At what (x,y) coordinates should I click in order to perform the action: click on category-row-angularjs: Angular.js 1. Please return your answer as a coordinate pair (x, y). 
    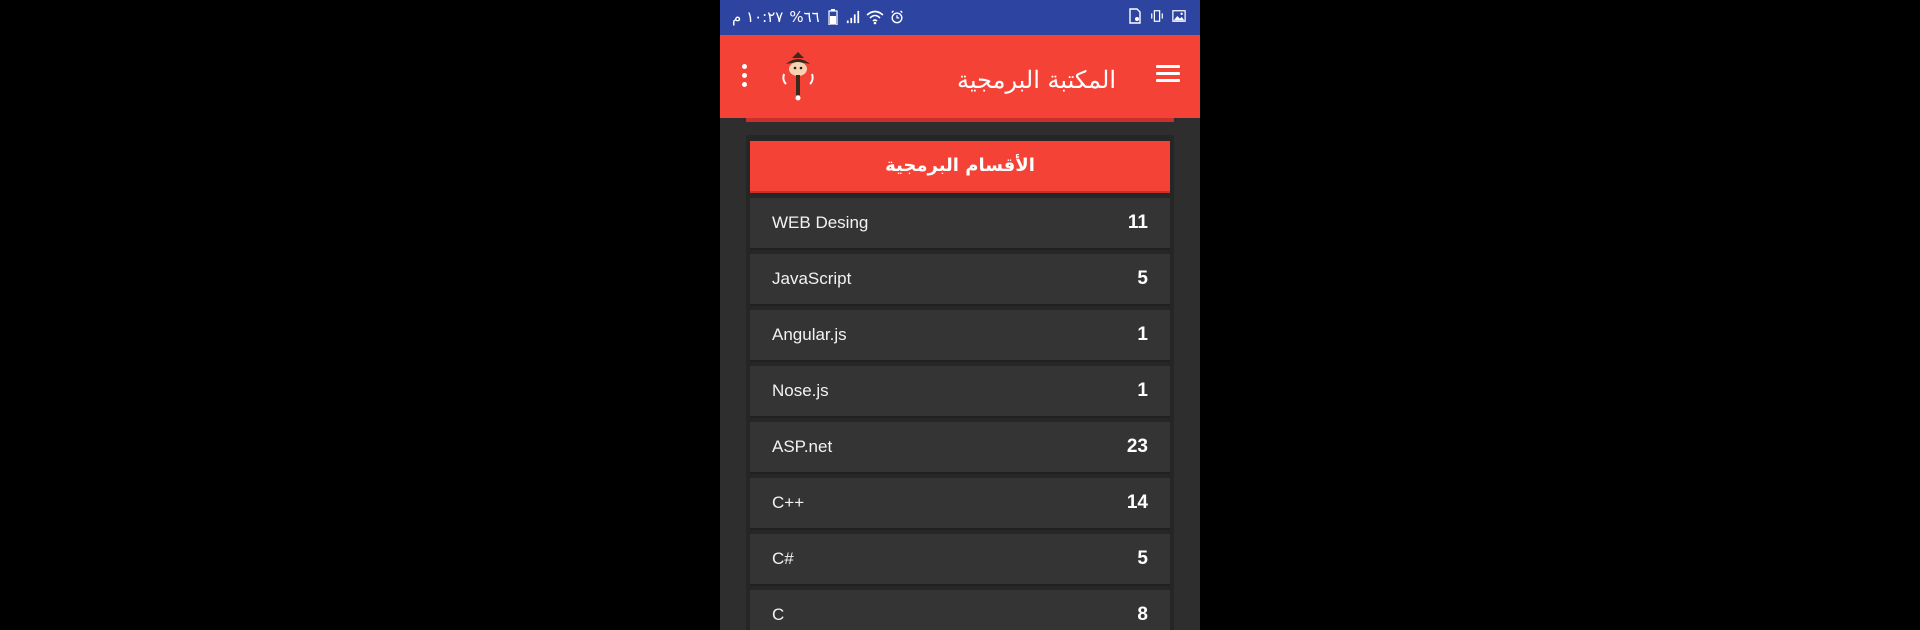
    Looking at the image, I should click on (960, 336).